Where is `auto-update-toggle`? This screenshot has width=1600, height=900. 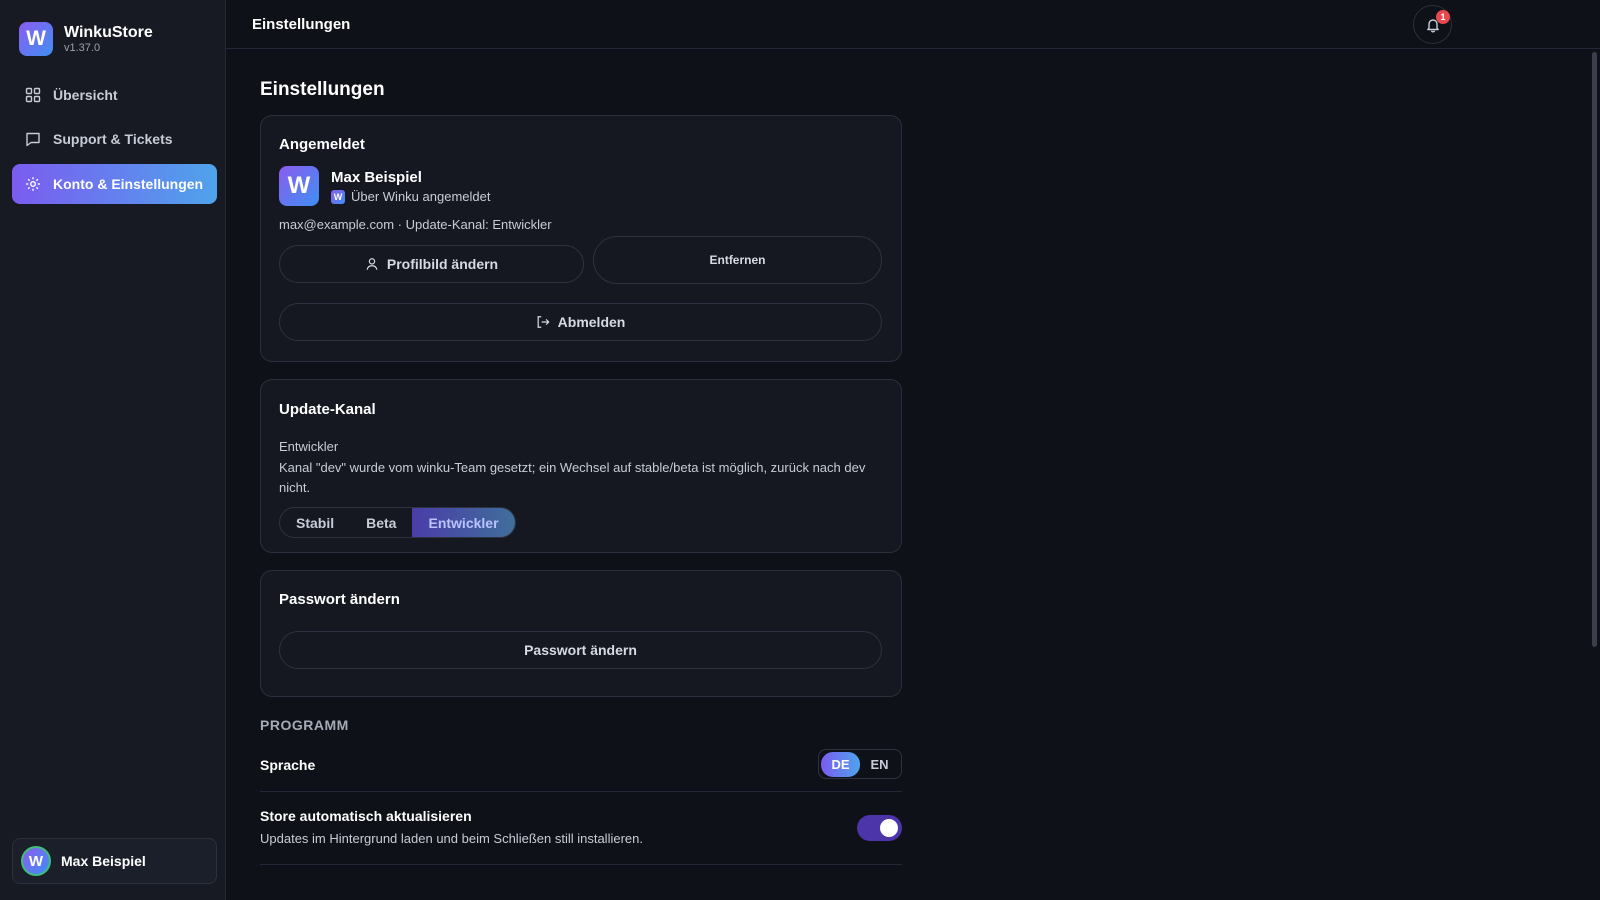 auto-update-toggle is located at coordinates (879, 828).